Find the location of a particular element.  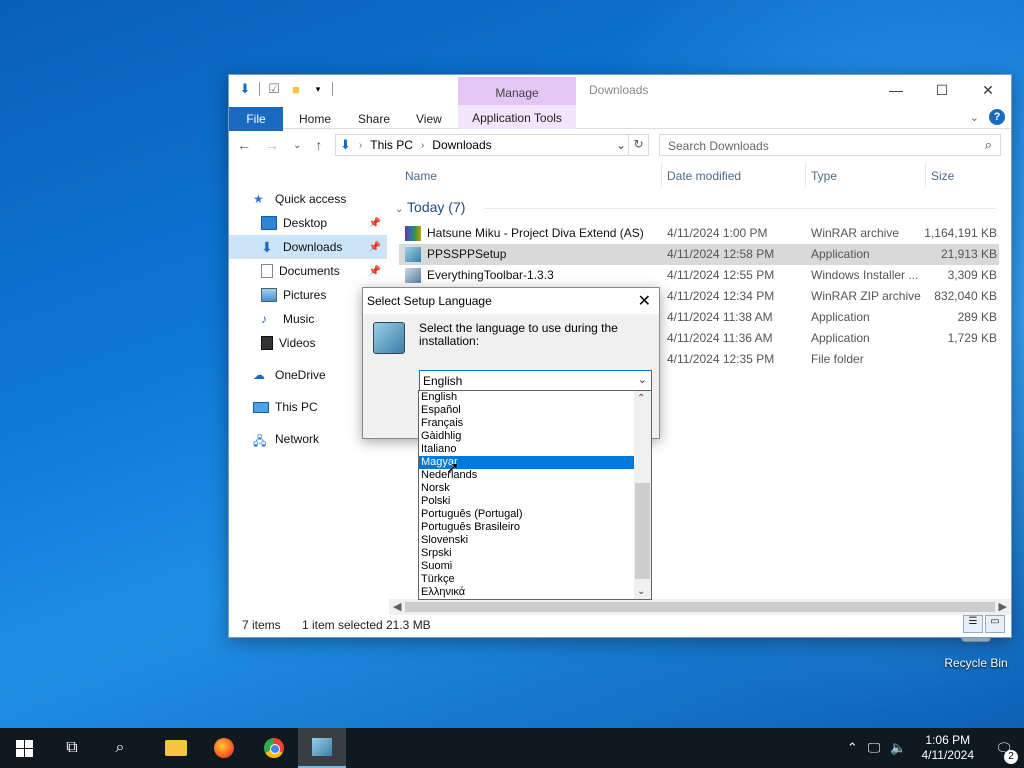

expand-ribbon-icon: ⌄ is located at coordinates (974, 117).